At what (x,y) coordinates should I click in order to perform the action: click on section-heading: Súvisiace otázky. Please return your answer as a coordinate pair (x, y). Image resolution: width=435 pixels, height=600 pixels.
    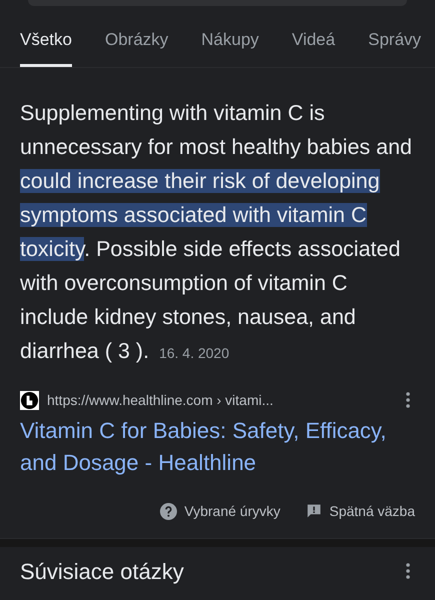
    Looking at the image, I should click on (102, 572).